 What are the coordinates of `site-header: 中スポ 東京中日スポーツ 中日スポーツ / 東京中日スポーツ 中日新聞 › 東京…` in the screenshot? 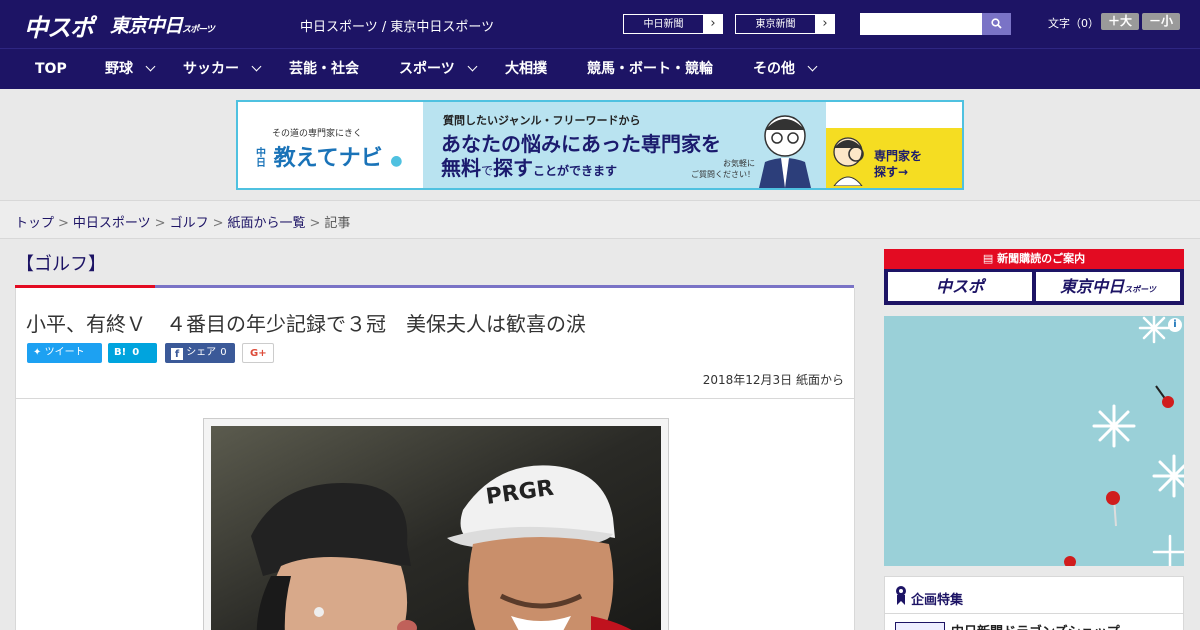 It's located at (600, 24).